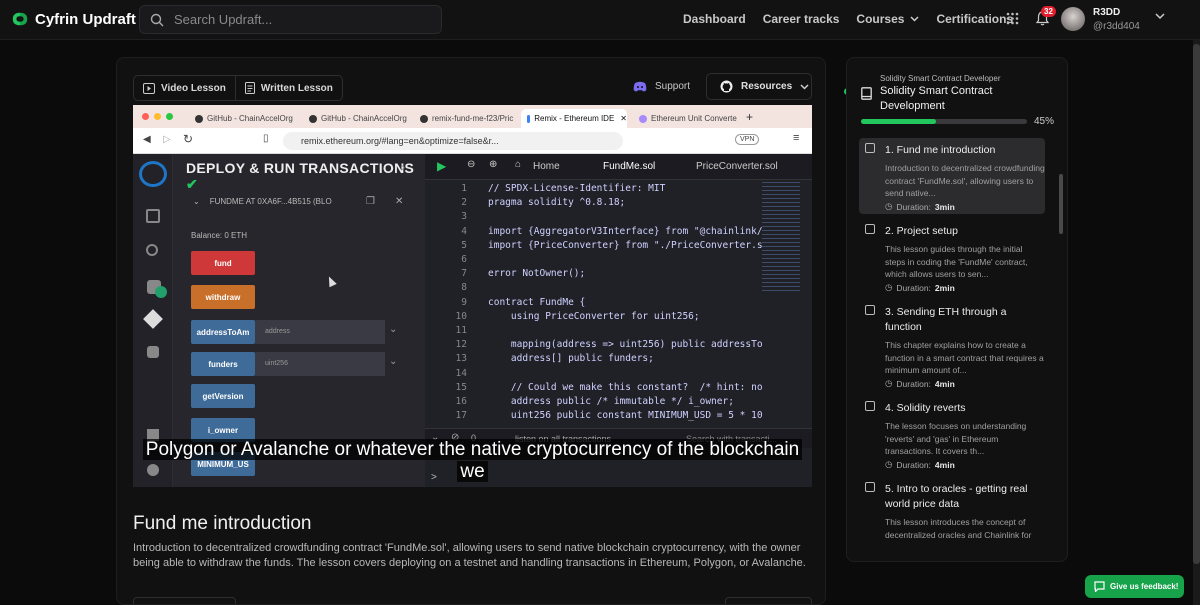 The height and width of the screenshot is (605, 1200). What do you see at coordinates (714, 19) in the screenshot?
I see `nav-dashboard: Dashboard` at bounding box center [714, 19].